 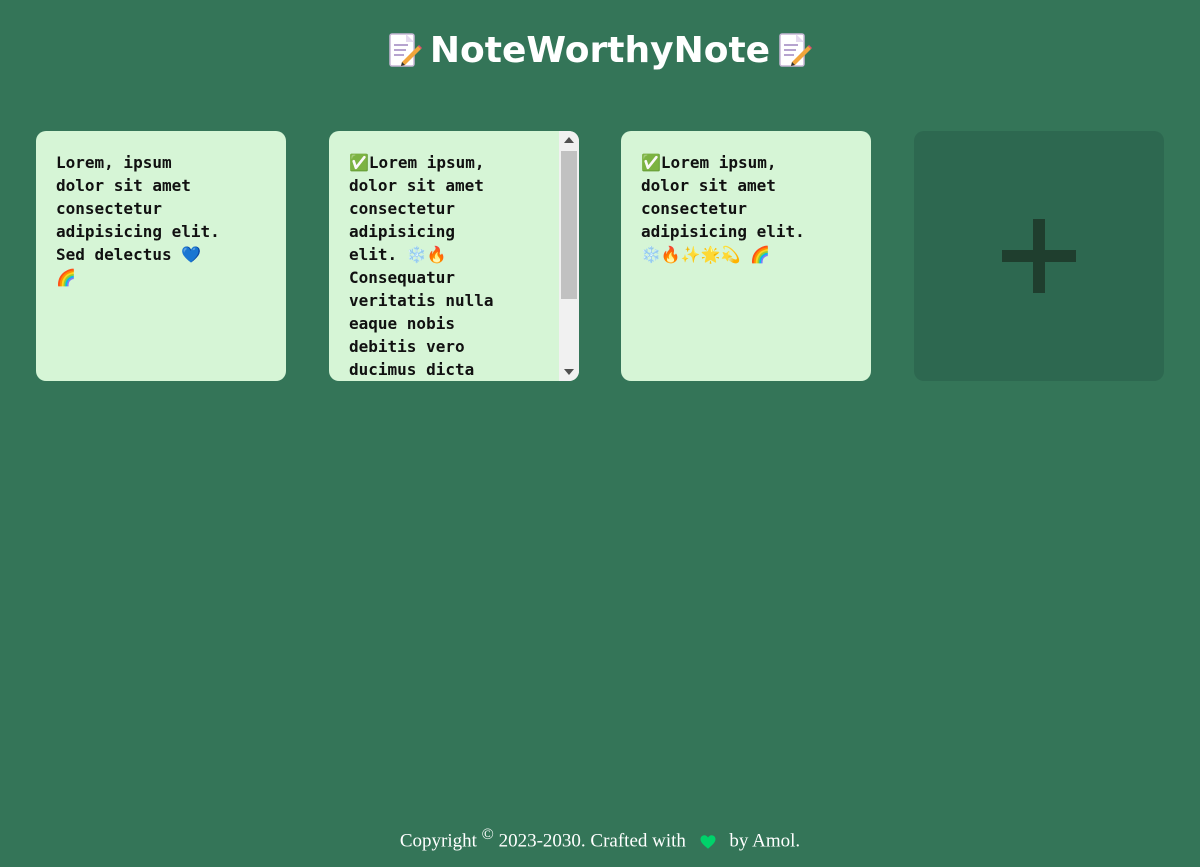 I want to click on scroll-up-arrow-icon, so click(x=569, y=140).